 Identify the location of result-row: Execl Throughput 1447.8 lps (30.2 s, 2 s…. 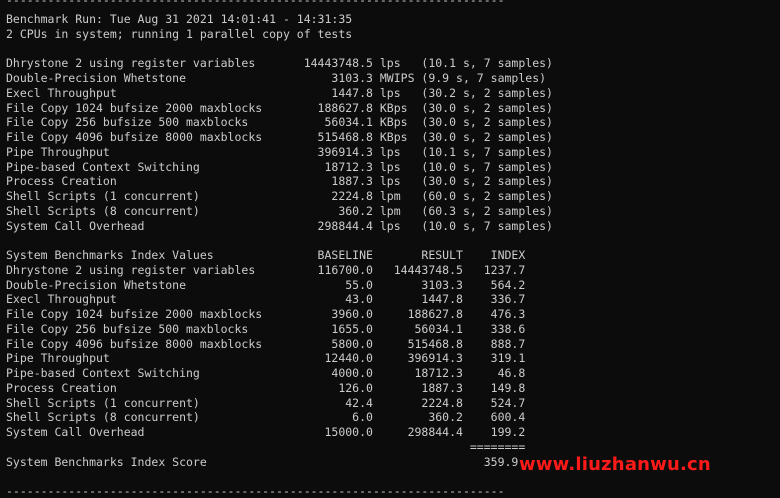
(279, 93).